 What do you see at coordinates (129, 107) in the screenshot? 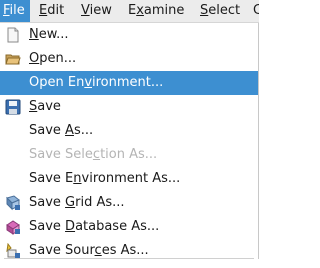
I see `menu-item-save: Save` at bounding box center [129, 107].